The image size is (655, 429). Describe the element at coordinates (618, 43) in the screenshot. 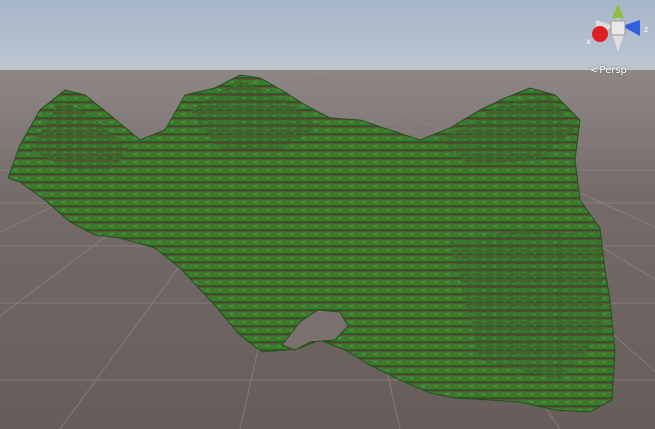

I see `neg-y-axis-cone` at that location.